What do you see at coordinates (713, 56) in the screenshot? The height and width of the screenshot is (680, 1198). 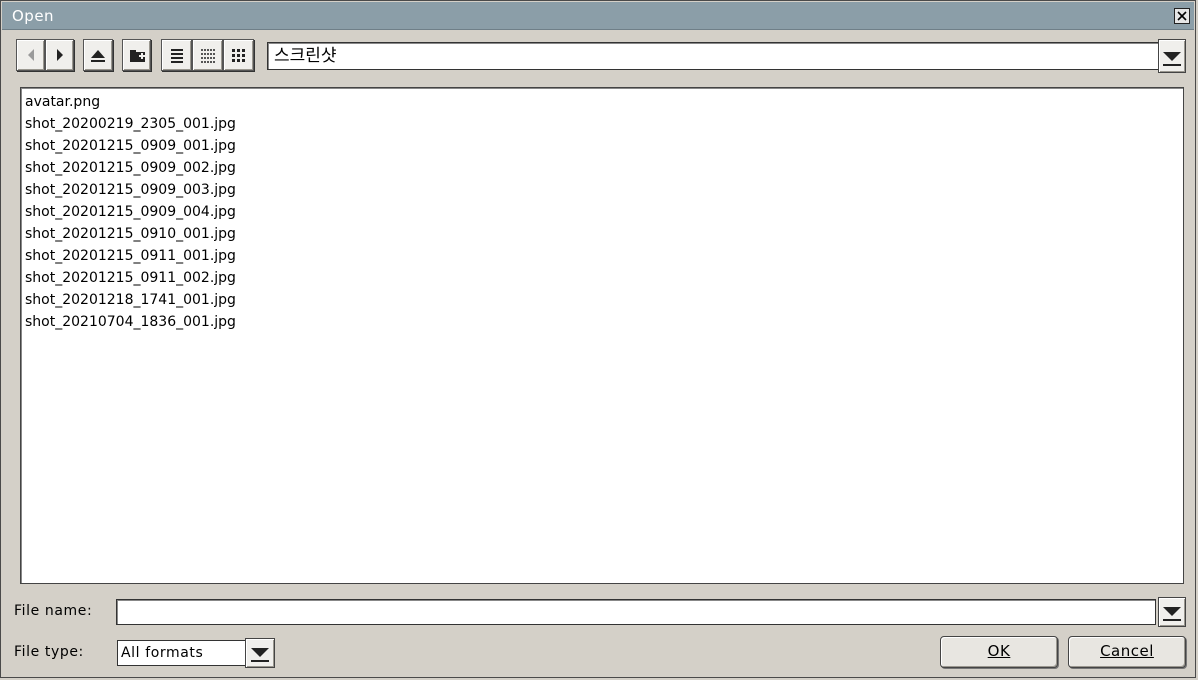 I see `path-field: 스크린샷` at bounding box center [713, 56].